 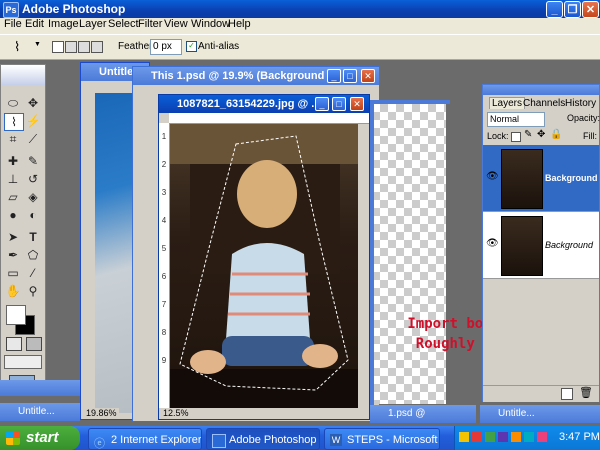 I want to click on menu-help: Help, so click(x=239, y=24).